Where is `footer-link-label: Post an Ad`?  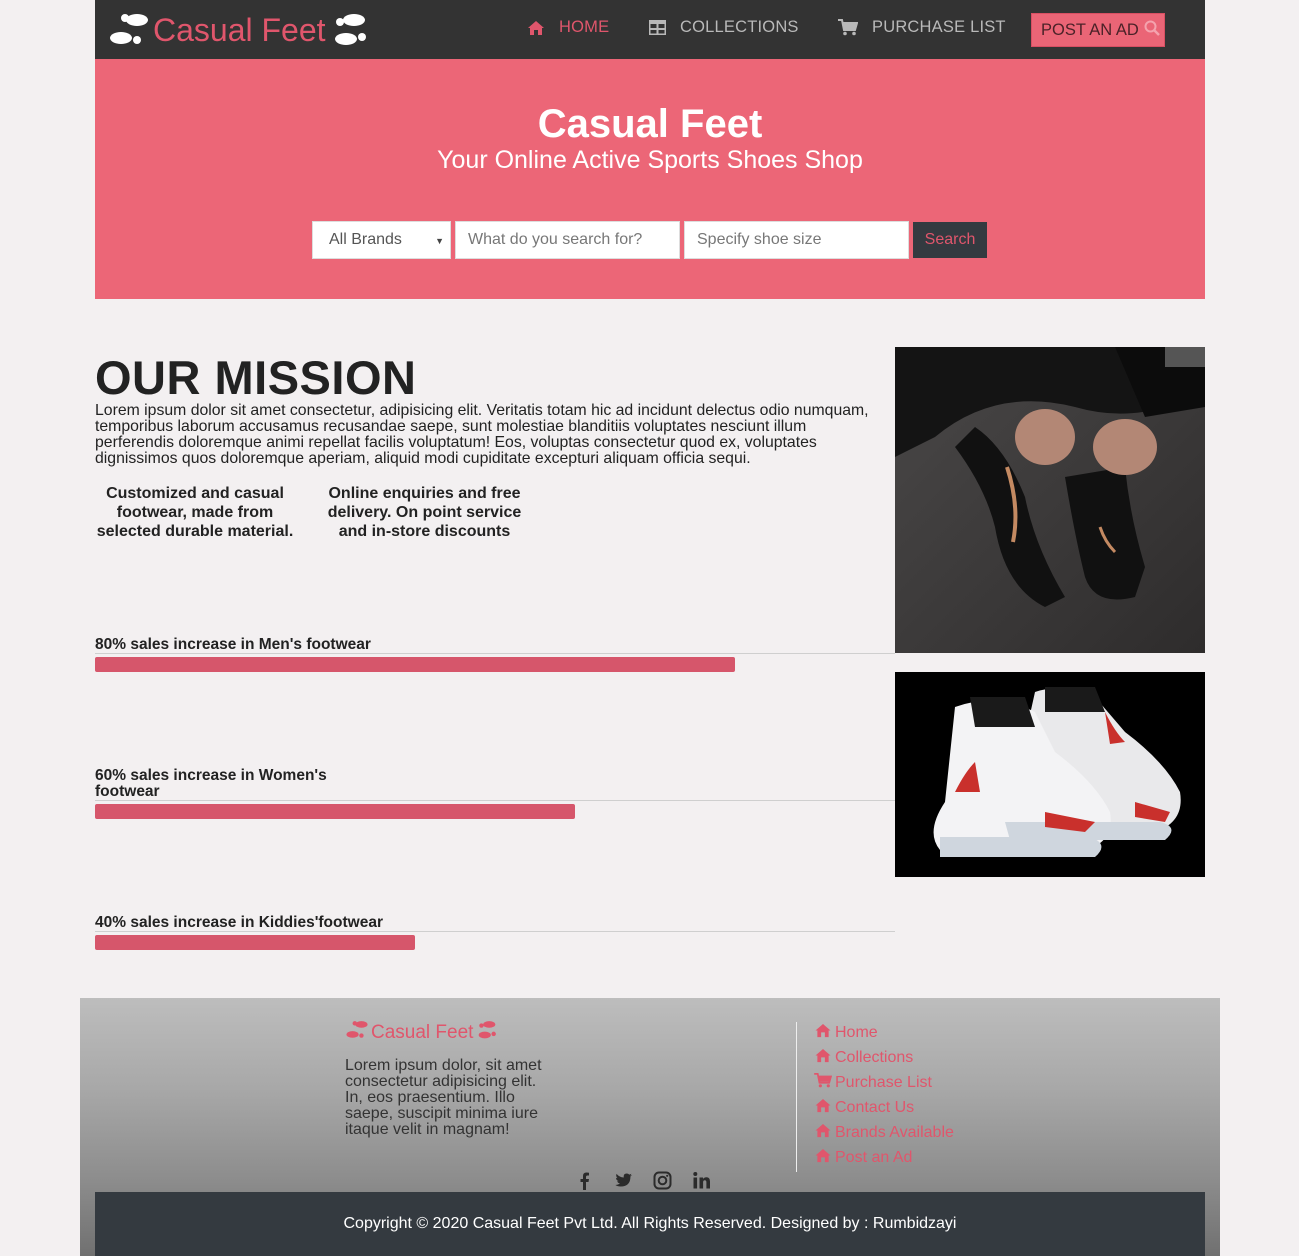 footer-link-label: Post an Ad is located at coordinates (874, 1157).